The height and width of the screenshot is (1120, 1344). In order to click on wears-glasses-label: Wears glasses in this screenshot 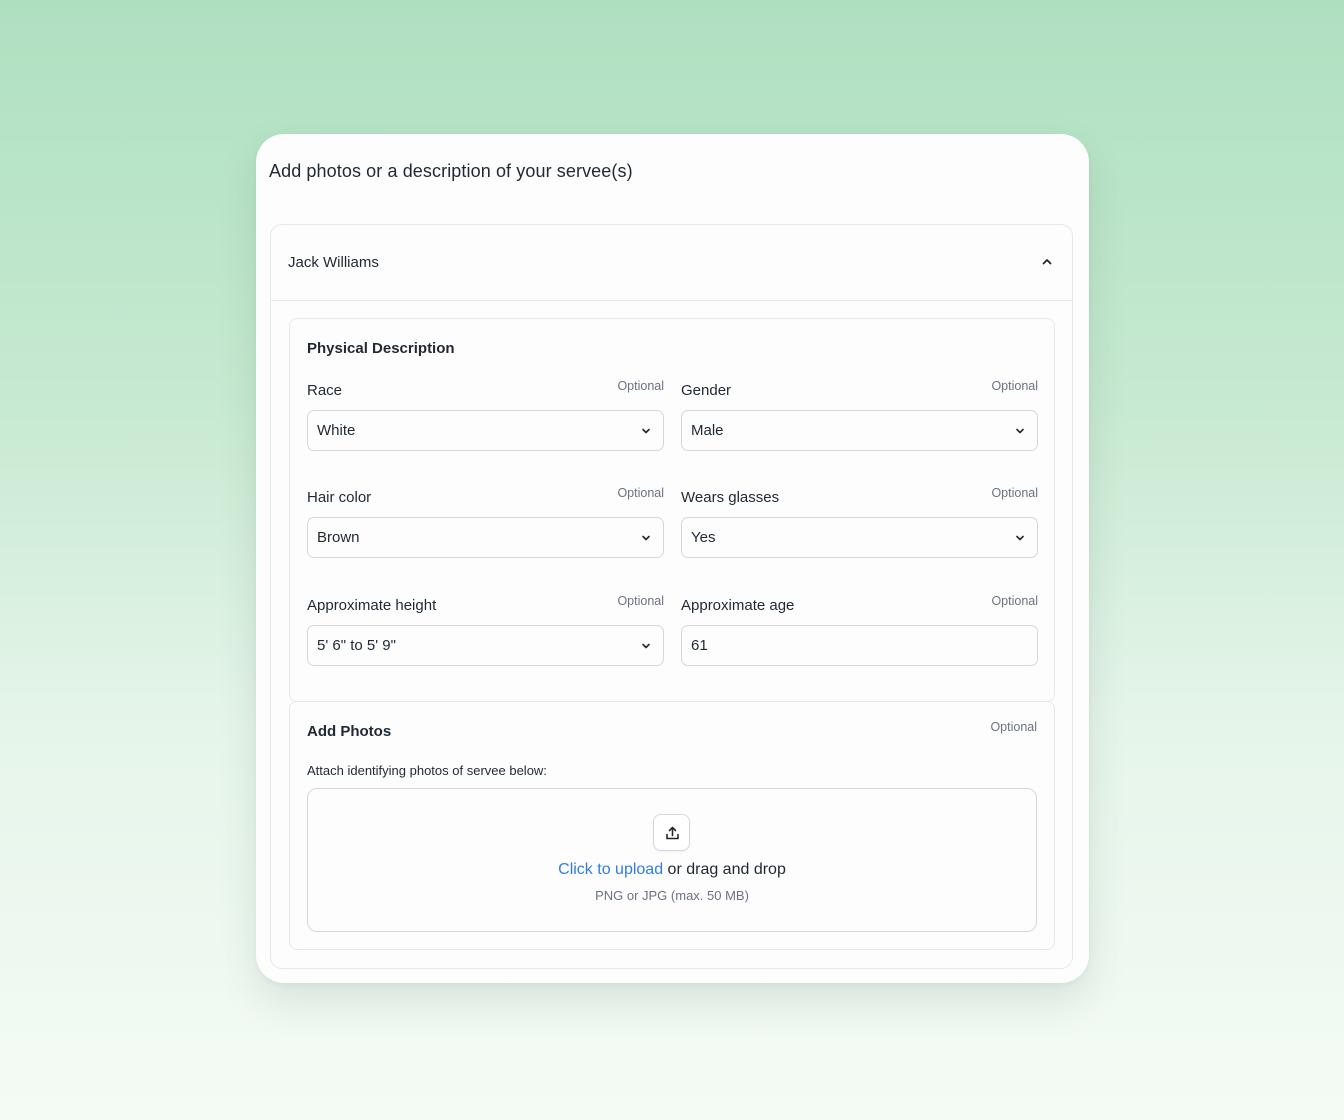, I will do `click(730, 497)`.